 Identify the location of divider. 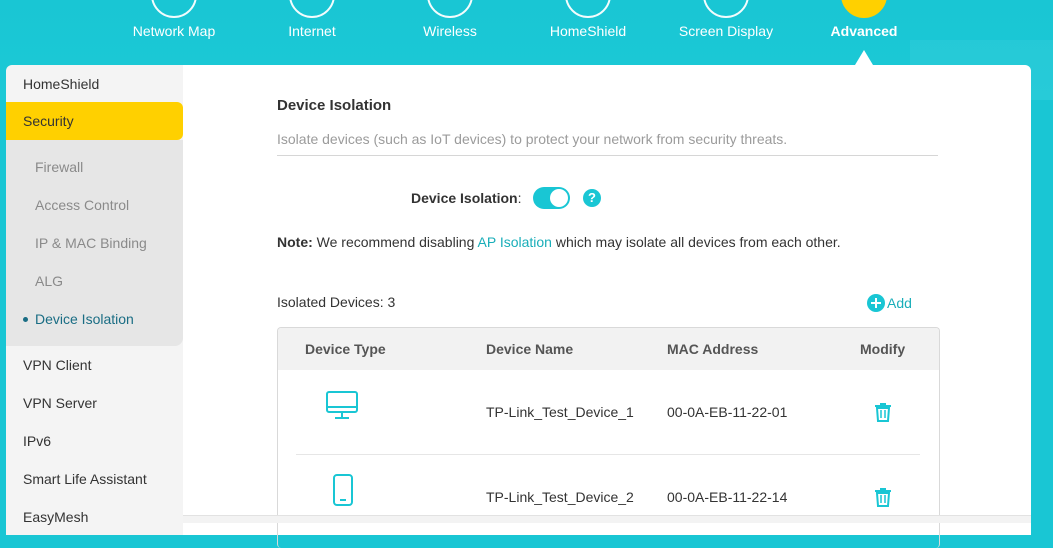
(607, 155).